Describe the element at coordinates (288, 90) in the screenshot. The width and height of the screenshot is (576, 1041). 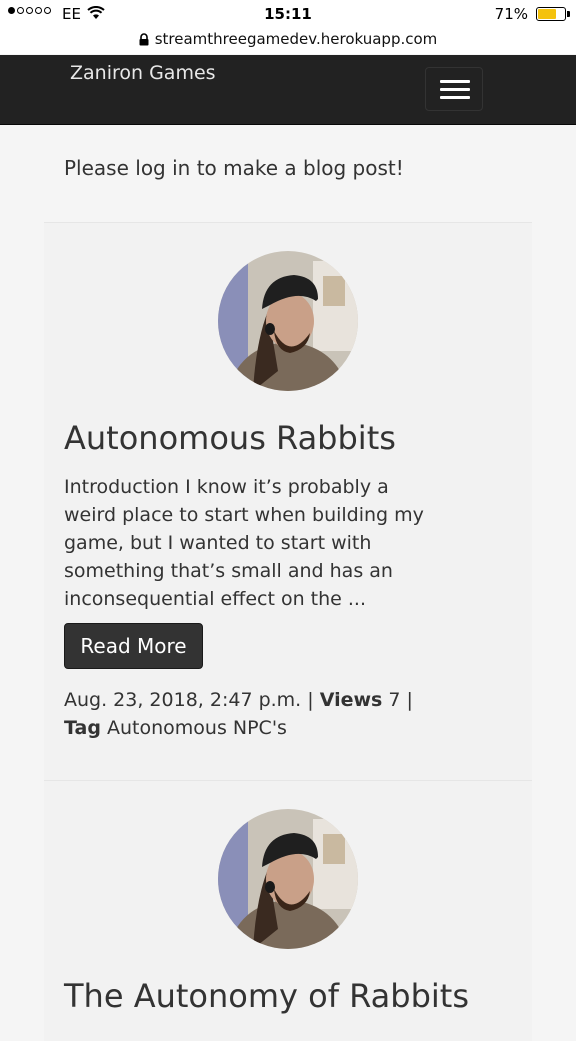
I see `navbar: Zaniron Games` at that location.